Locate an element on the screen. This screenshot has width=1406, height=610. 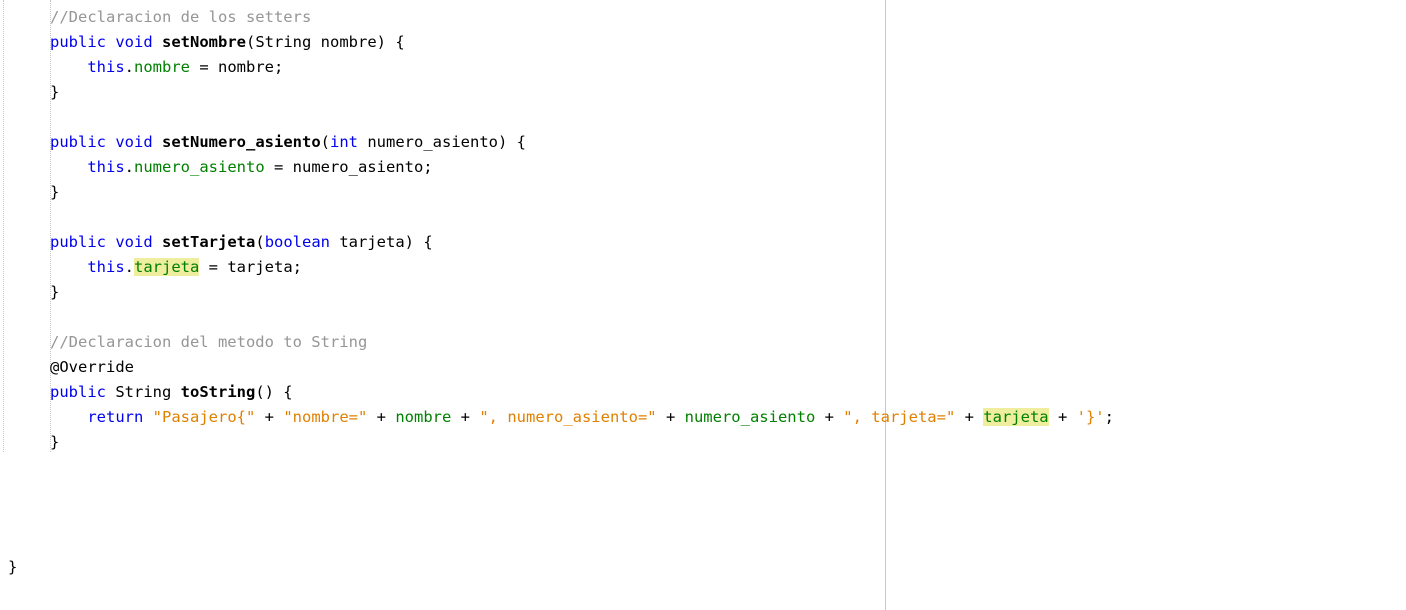
code-line: public String toString() { is located at coordinates (171, 392).